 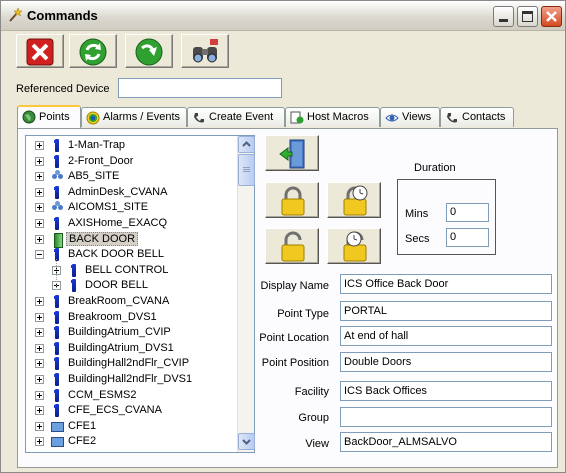 I want to click on padlock-unlocked-icon, so click(x=293, y=246).